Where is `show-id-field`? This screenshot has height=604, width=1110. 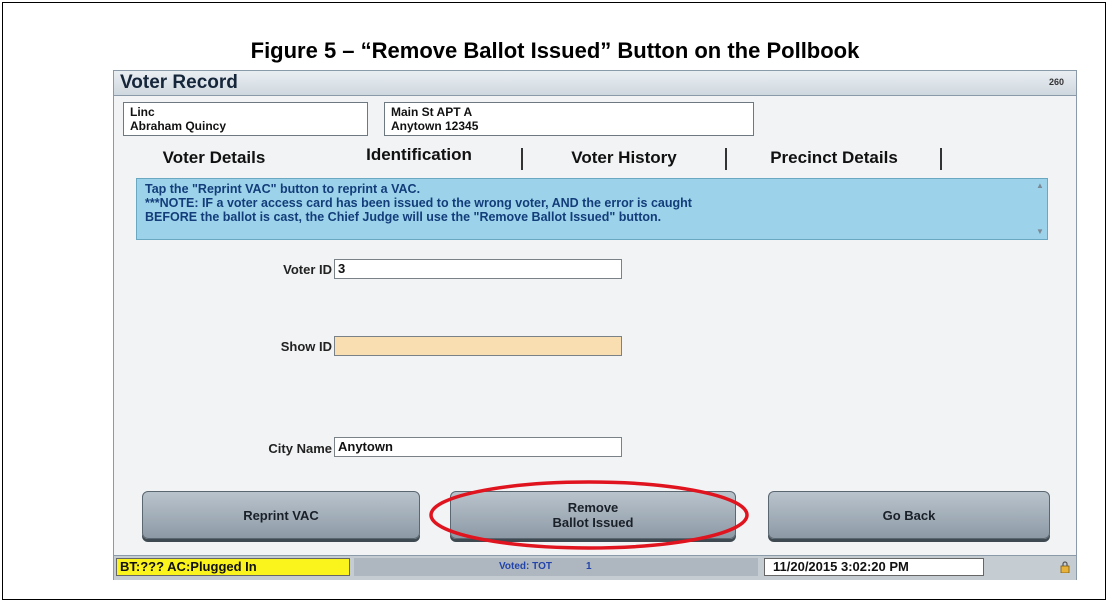 show-id-field is located at coordinates (478, 346).